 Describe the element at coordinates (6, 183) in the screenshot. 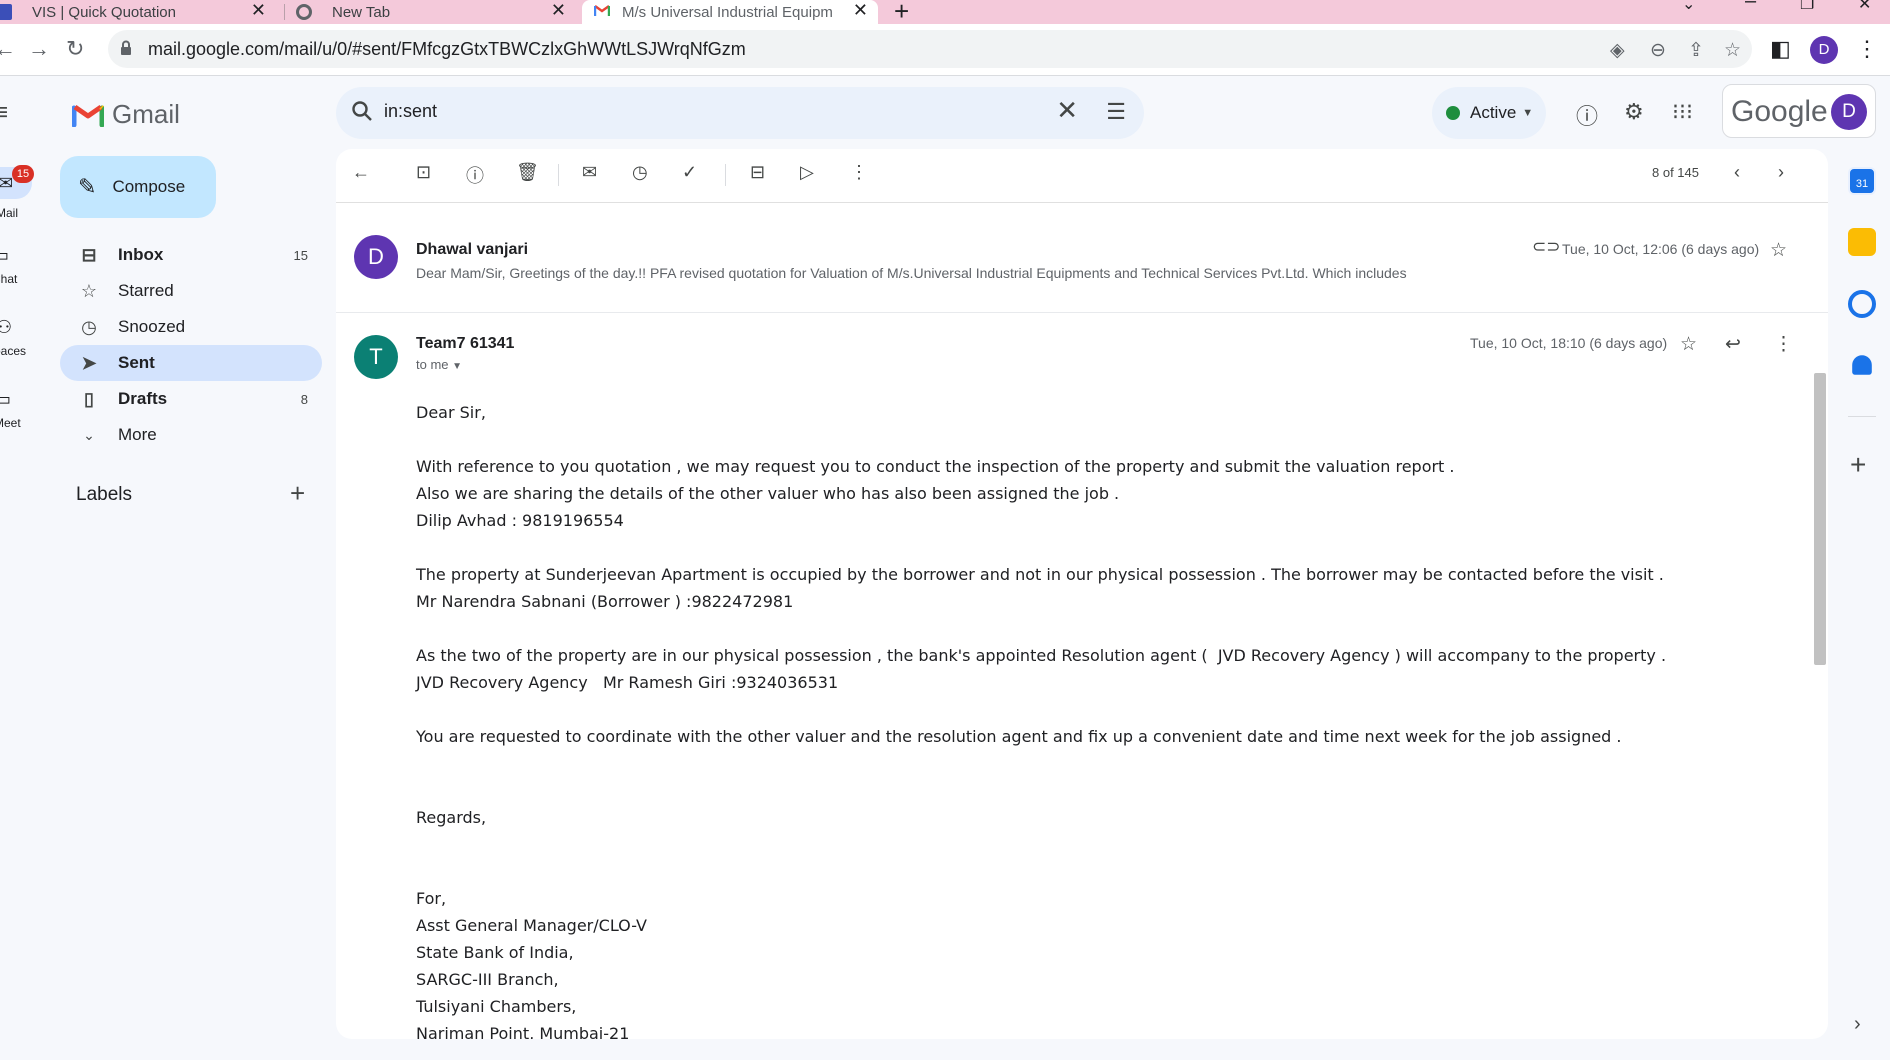

I see `mail-icon: ✉` at that location.